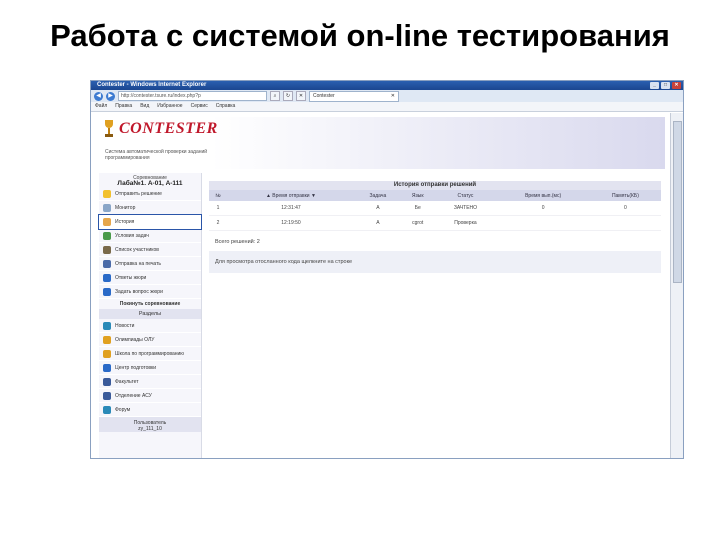  I want to click on sidebar-item-label: Форум, so click(123, 409).